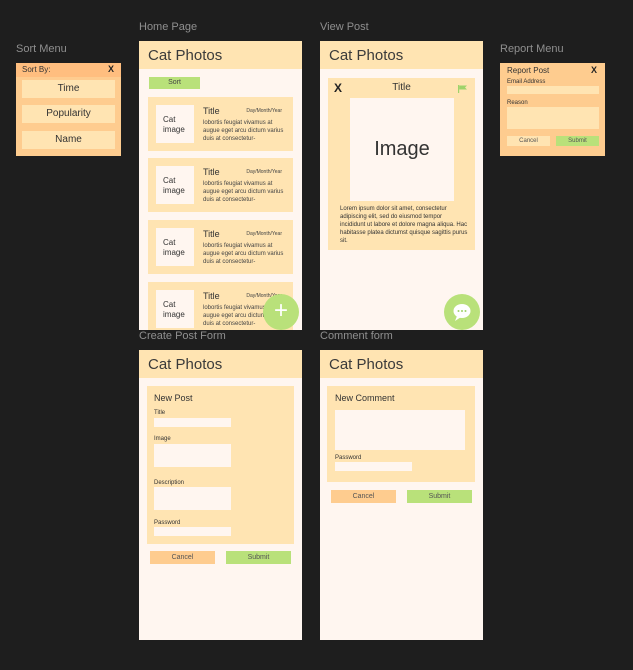 Image resolution: width=633 pixels, height=670 pixels. What do you see at coordinates (174, 83) in the screenshot?
I see `sort-button: Sort` at bounding box center [174, 83].